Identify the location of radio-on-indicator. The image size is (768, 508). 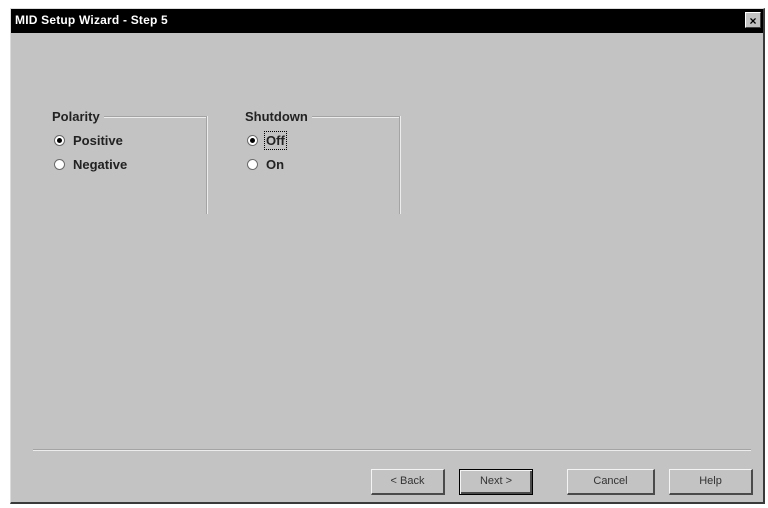
(252, 164).